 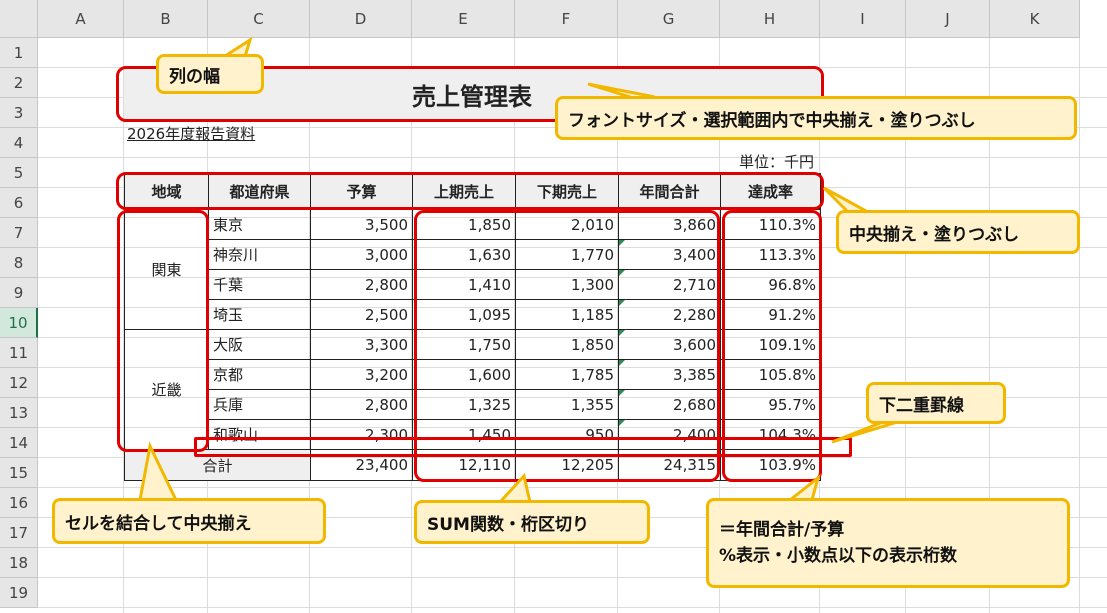 I want to click on row-header-19: 19, so click(x=19, y=593).